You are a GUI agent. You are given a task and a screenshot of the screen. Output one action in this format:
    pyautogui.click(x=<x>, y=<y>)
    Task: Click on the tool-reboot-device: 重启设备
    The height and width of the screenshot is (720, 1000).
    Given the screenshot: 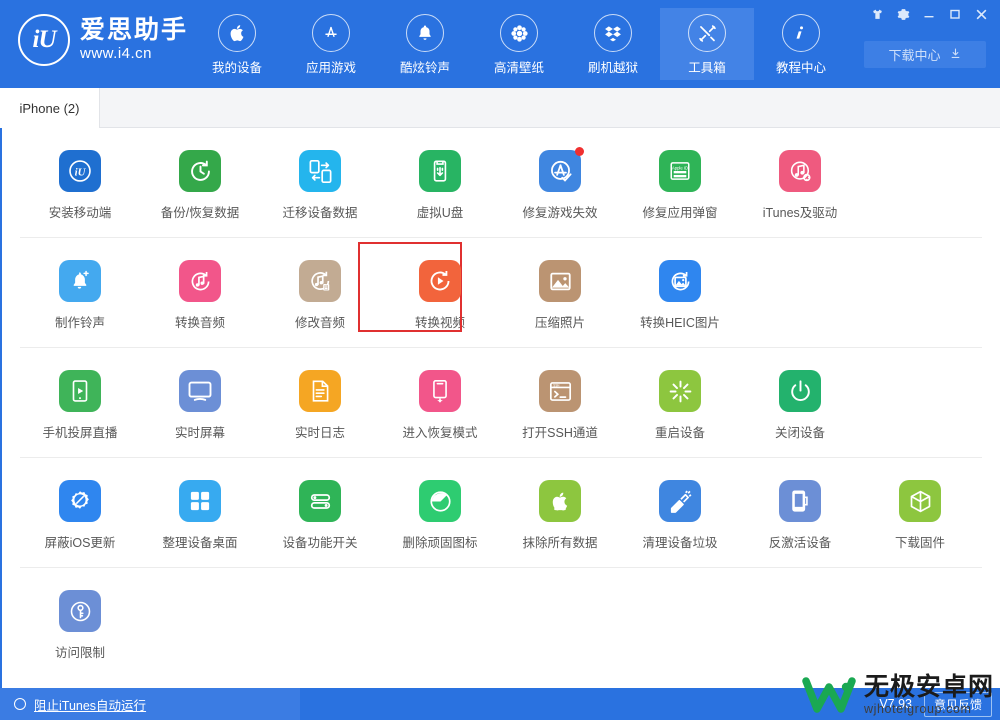 What is the action you would take?
    pyautogui.click(x=680, y=405)
    